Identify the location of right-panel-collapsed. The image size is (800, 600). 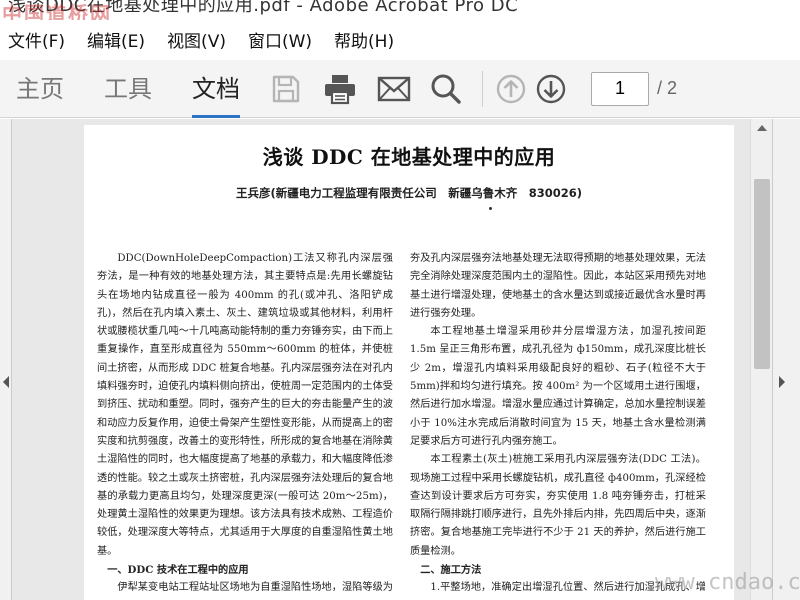
(786, 359).